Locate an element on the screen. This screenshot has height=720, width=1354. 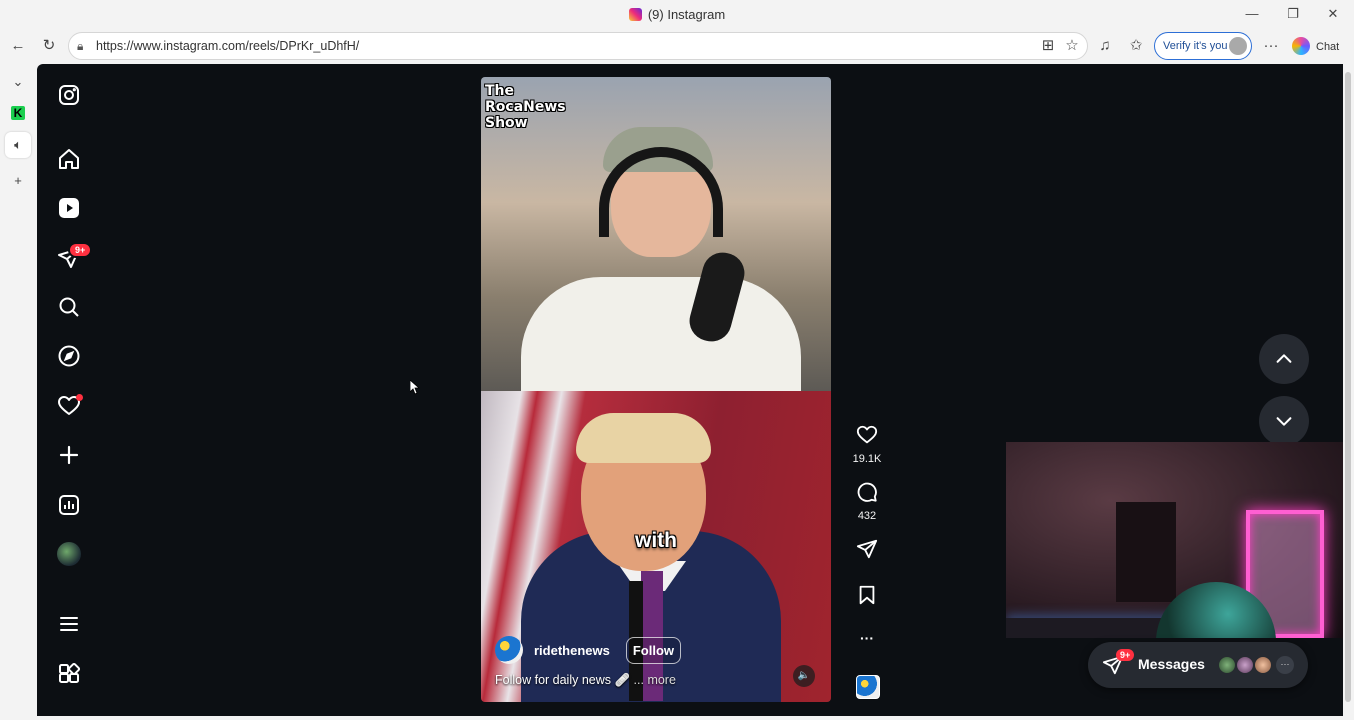
instagram-nav: 9+ is located at coordinates (69, 390).